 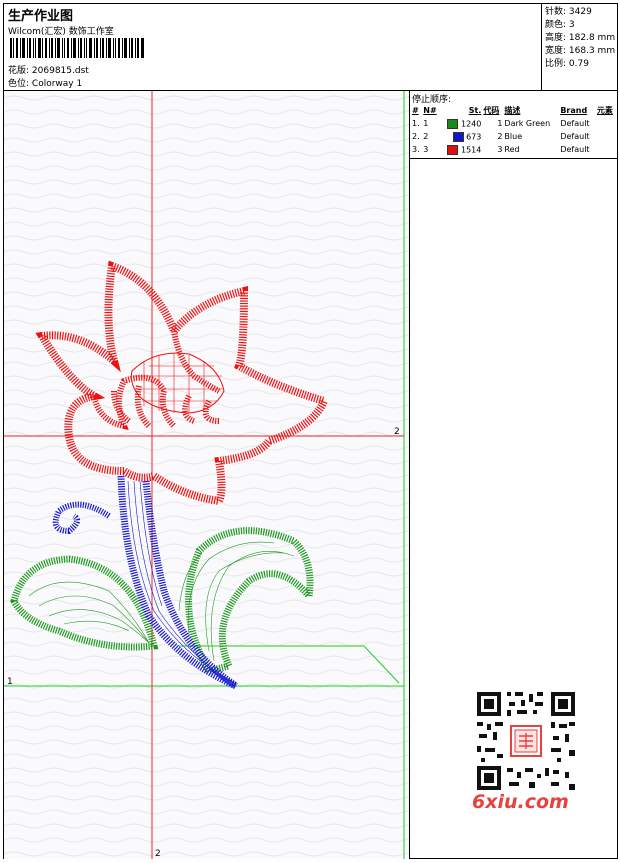 What do you see at coordinates (430, 110) in the screenshot?
I see `col-needle: N#` at bounding box center [430, 110].